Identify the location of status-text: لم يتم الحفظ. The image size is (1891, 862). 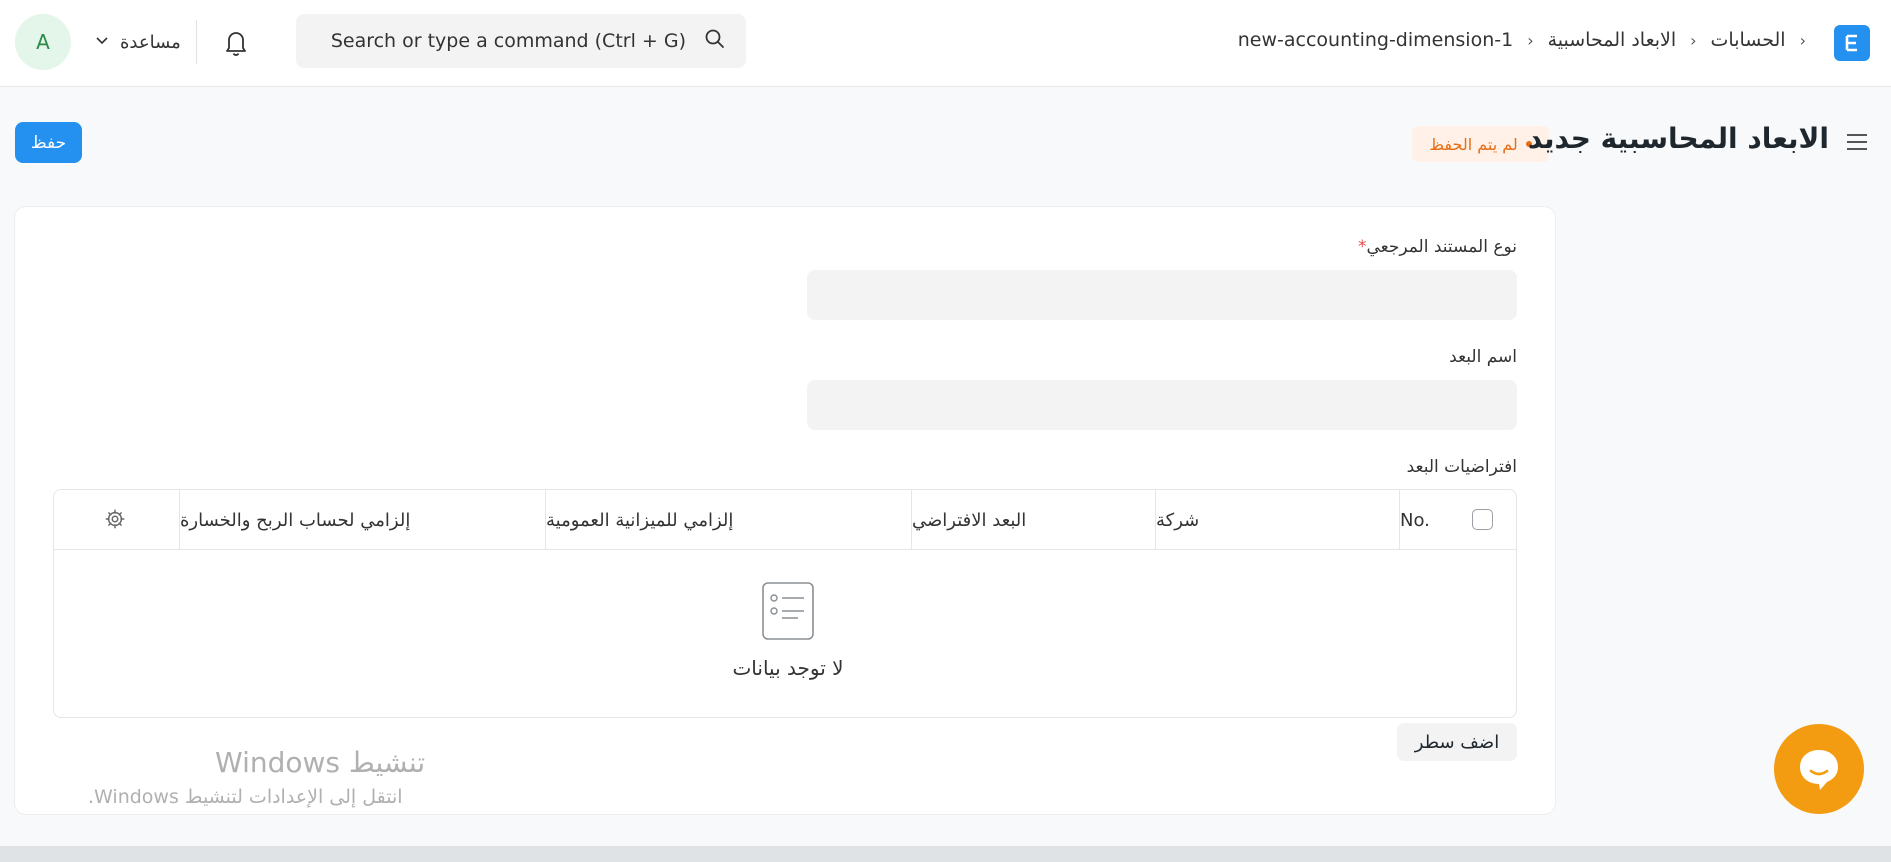
(1473, 144).